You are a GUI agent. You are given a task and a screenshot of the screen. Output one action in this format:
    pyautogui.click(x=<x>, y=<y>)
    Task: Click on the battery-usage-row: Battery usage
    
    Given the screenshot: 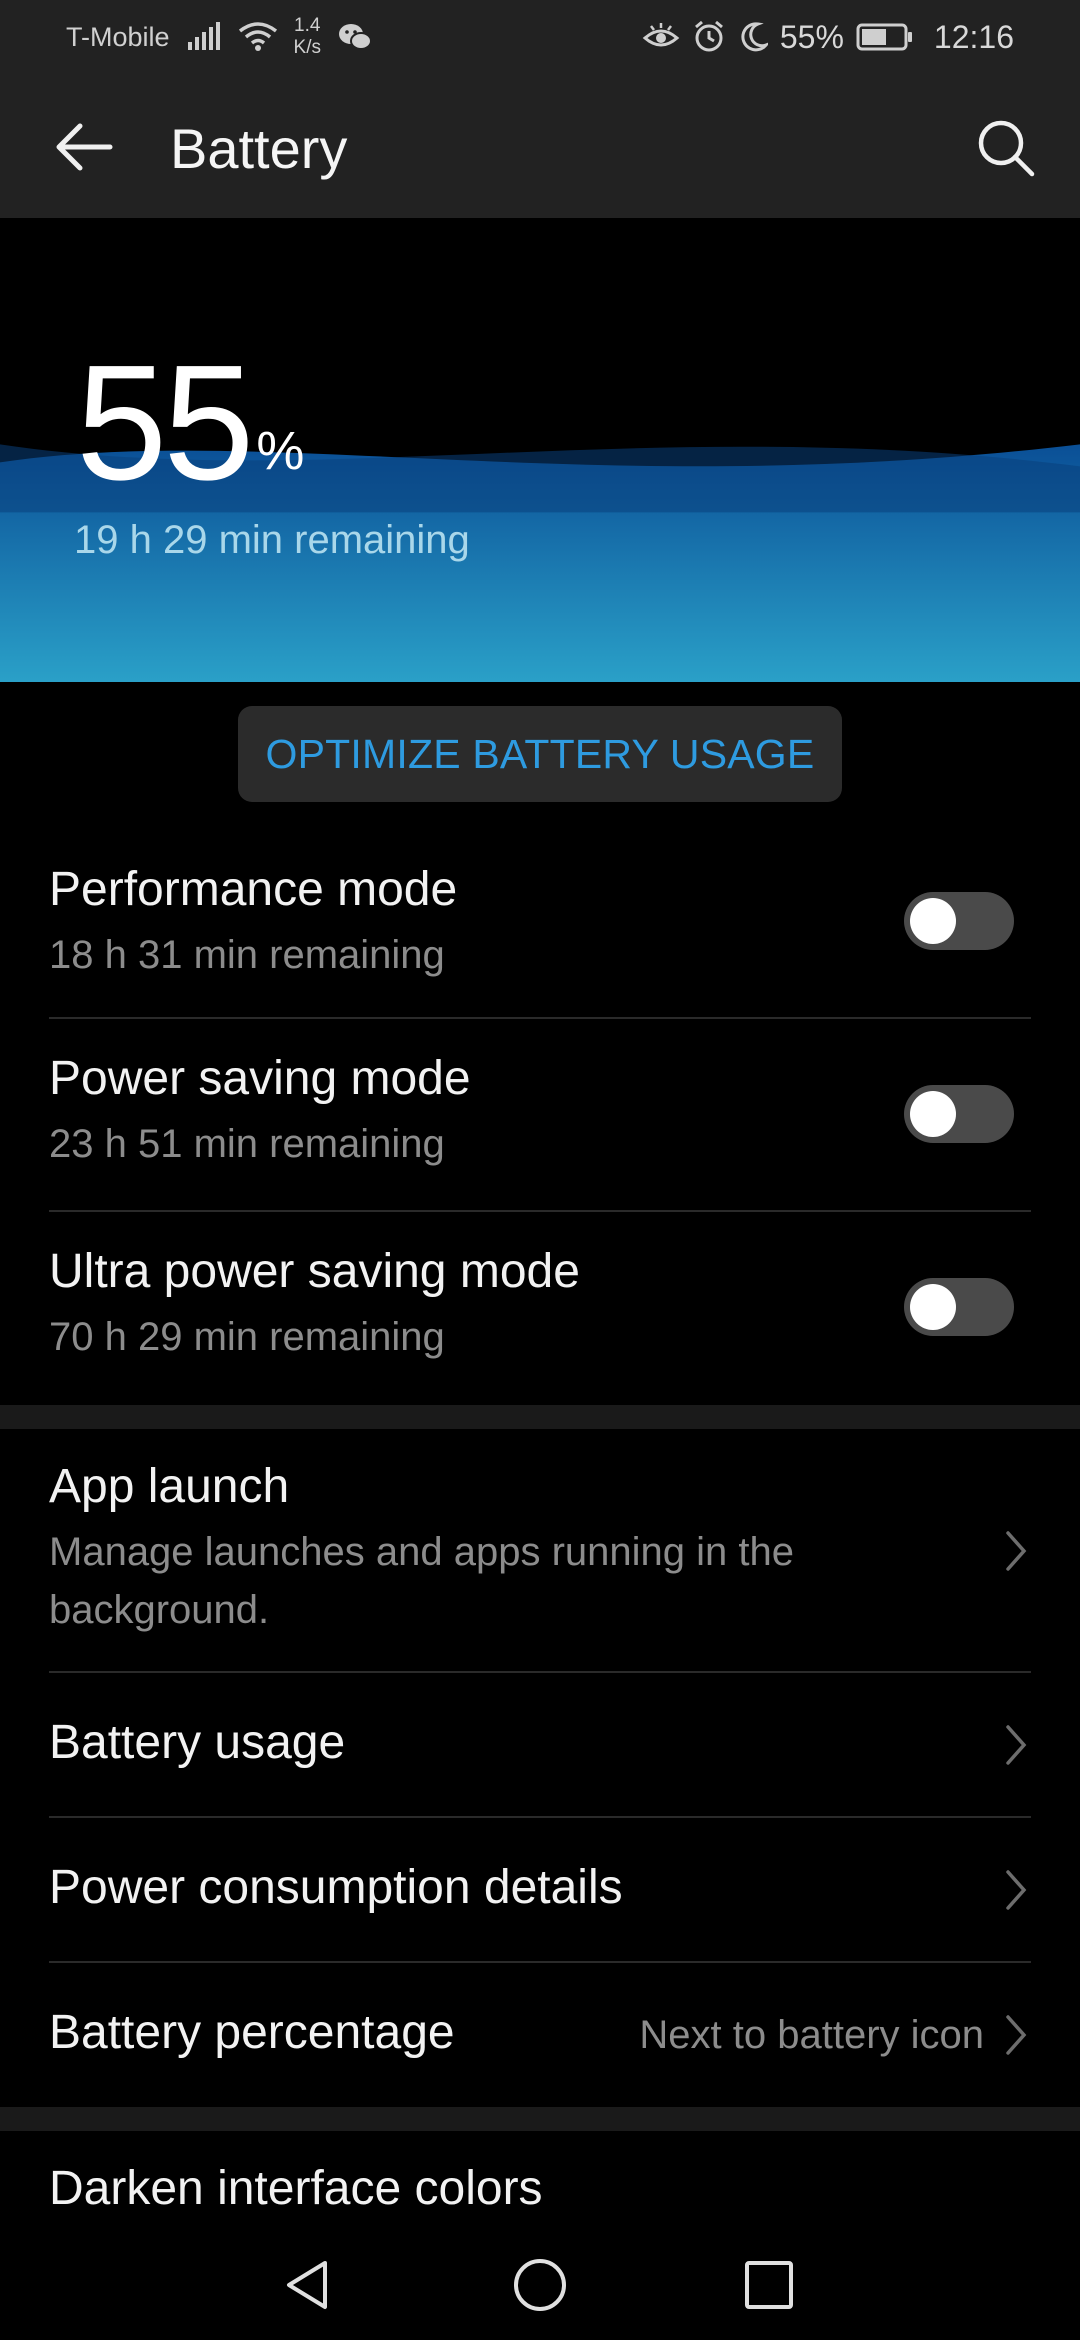 What is the action you would take?
    pyautogui.click(x=540, y=1745)
    